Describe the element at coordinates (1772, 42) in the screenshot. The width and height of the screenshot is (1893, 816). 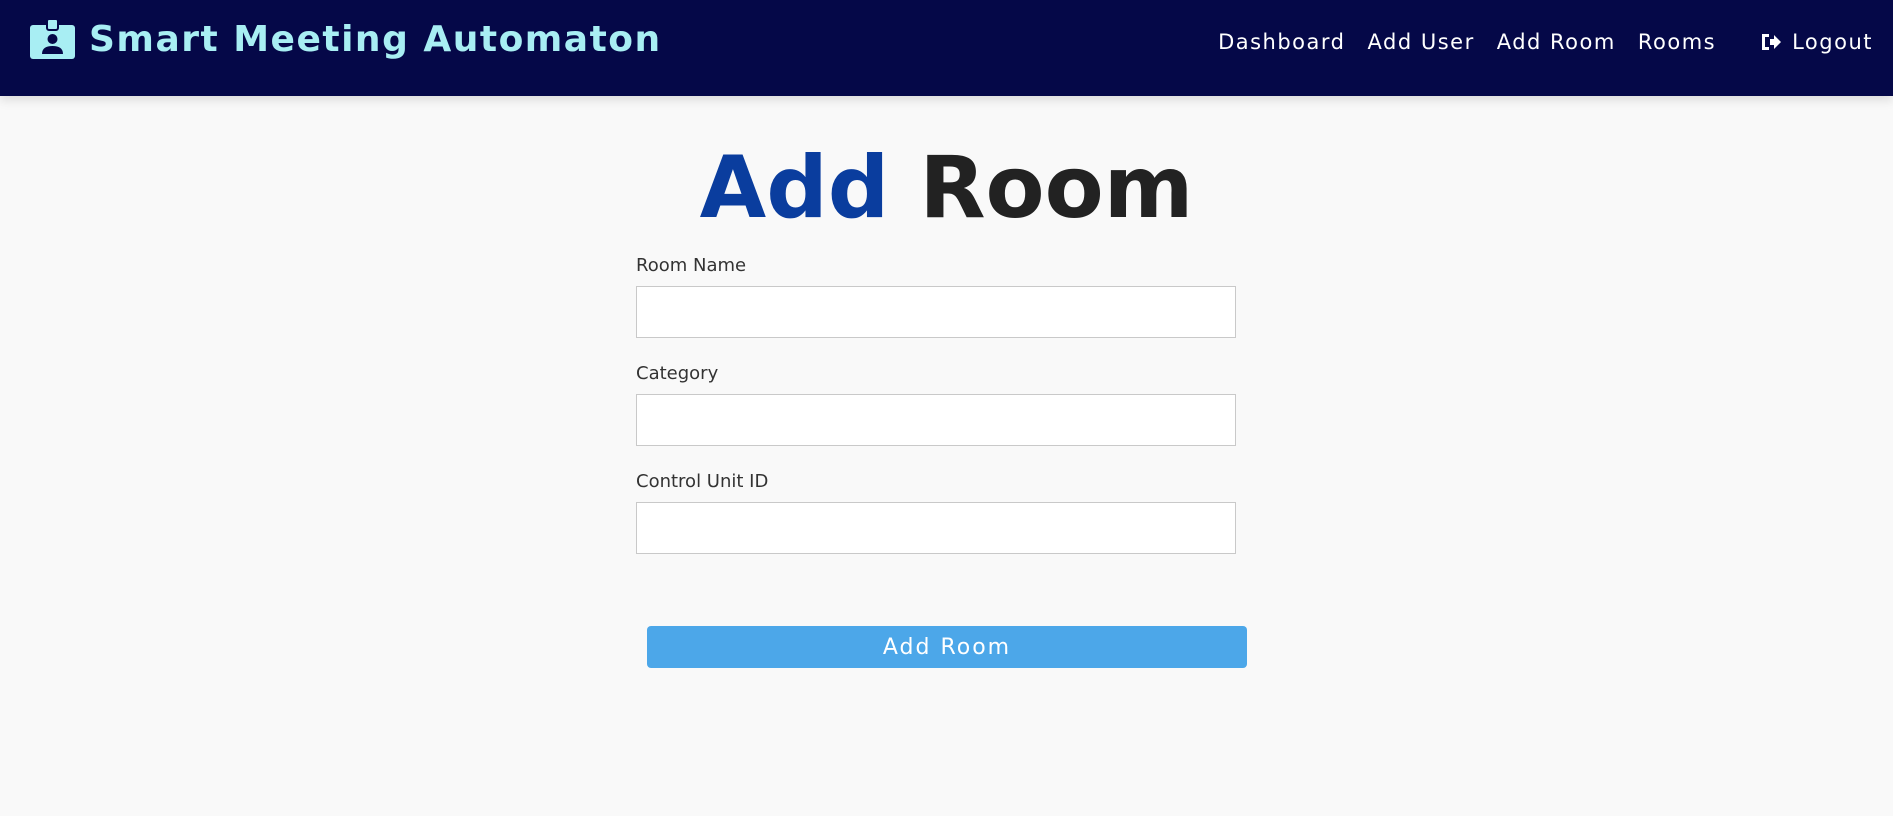
I see `sign-out-icon` at that location.